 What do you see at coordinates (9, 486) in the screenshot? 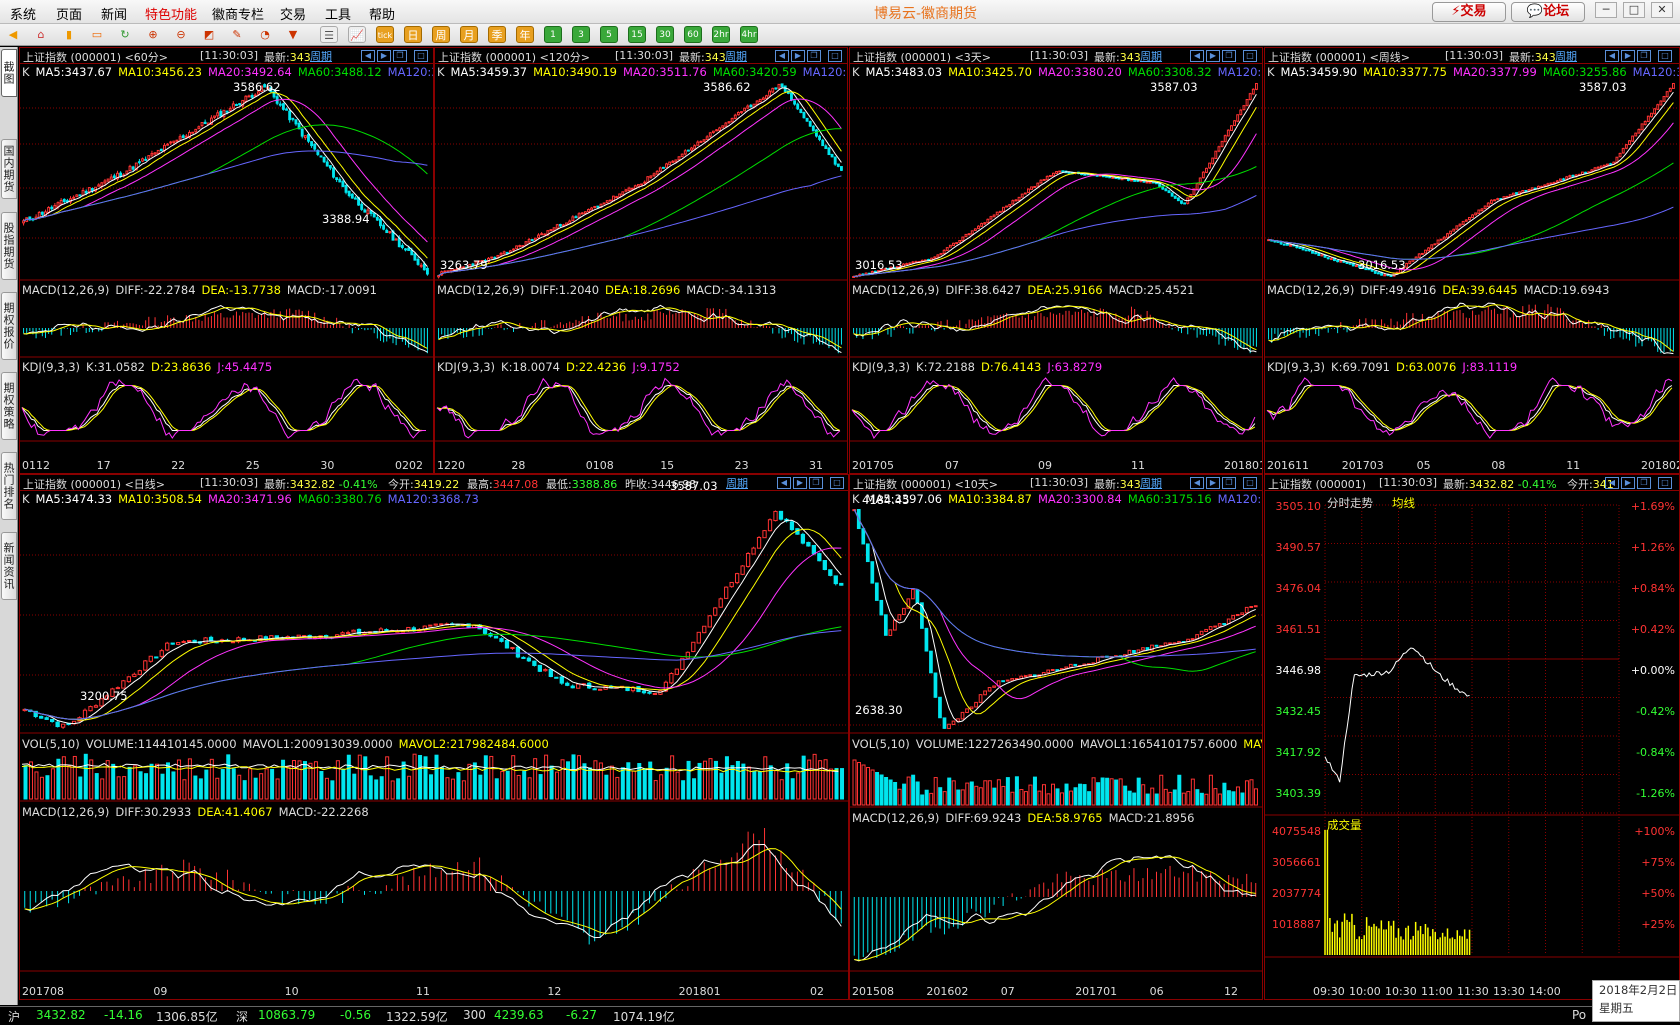
I see `tab-hot-ranking: 热门排名` at bounding box center [9, 486].